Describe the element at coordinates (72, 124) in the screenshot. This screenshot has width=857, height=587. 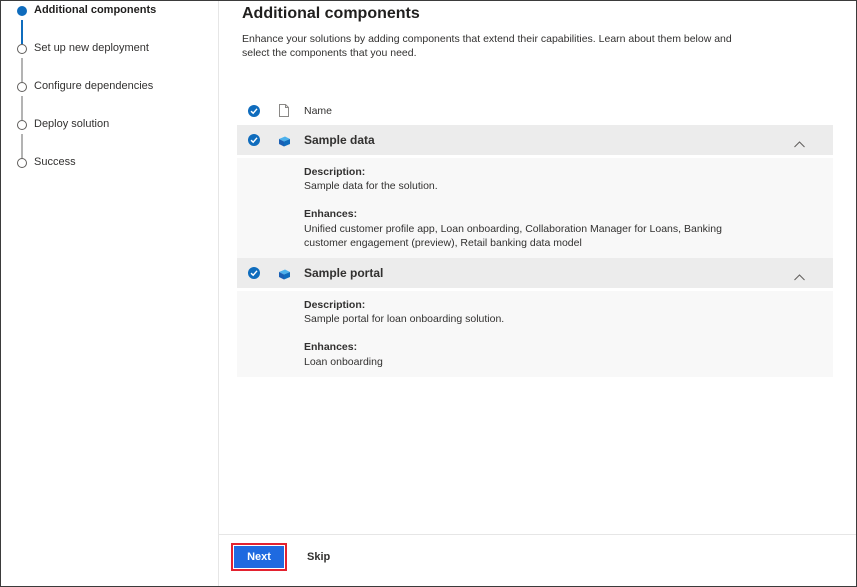
I see `step-label: Deploy solution` at that location.